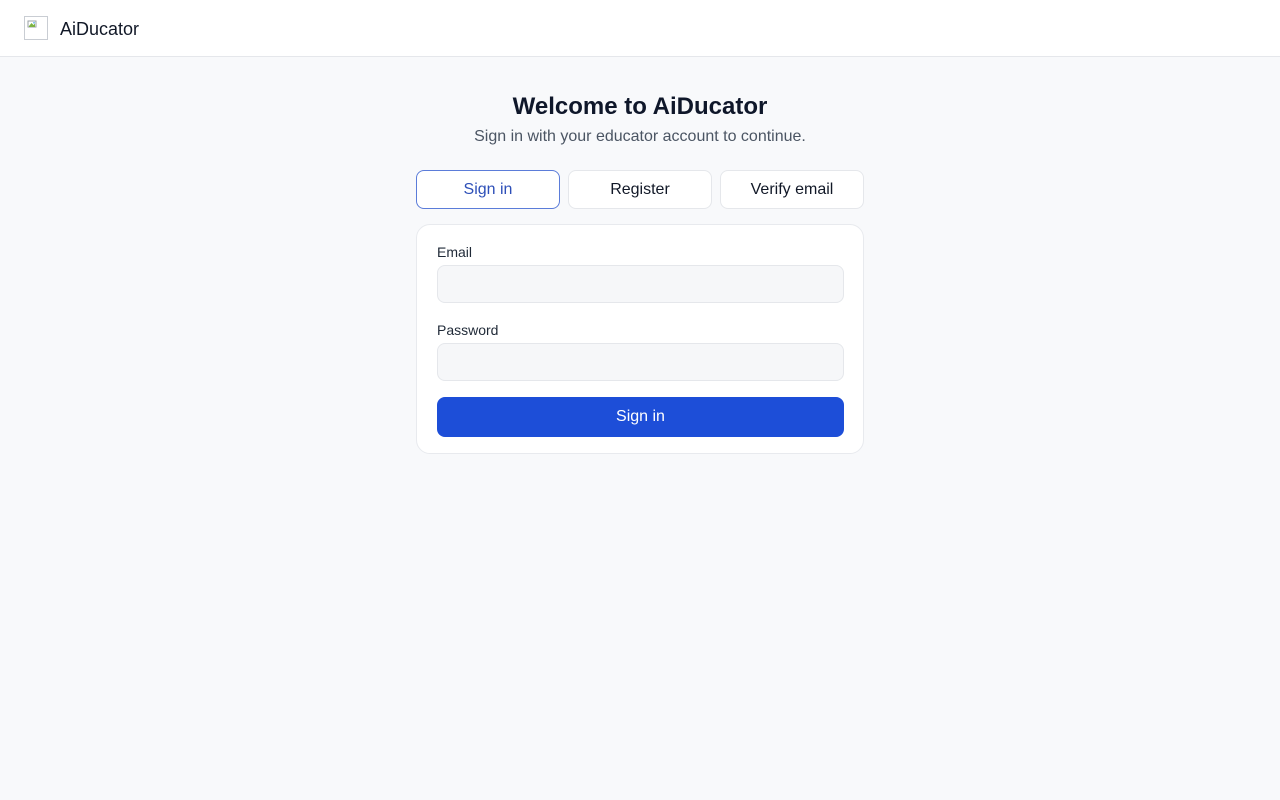 The width and height of the screenshot is (1280, 800). I want to click on email-label: Email, so click(455, 252).